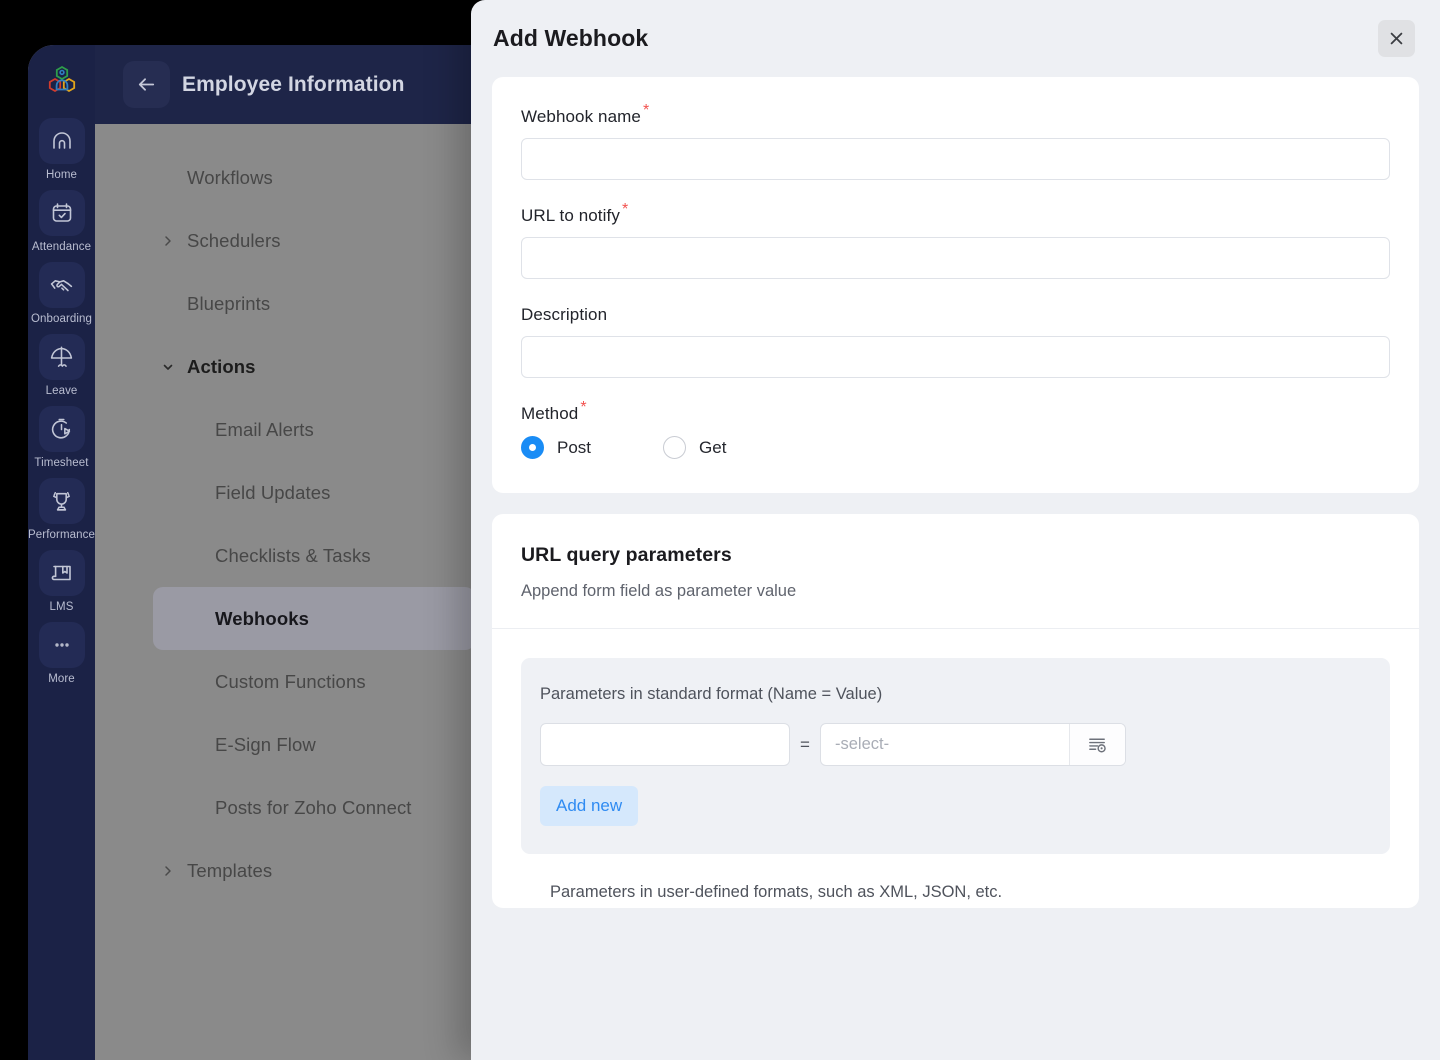 The height and width of the screenshot is (1060, 1440). I want to click on trophy-icon, so click(61, 501).